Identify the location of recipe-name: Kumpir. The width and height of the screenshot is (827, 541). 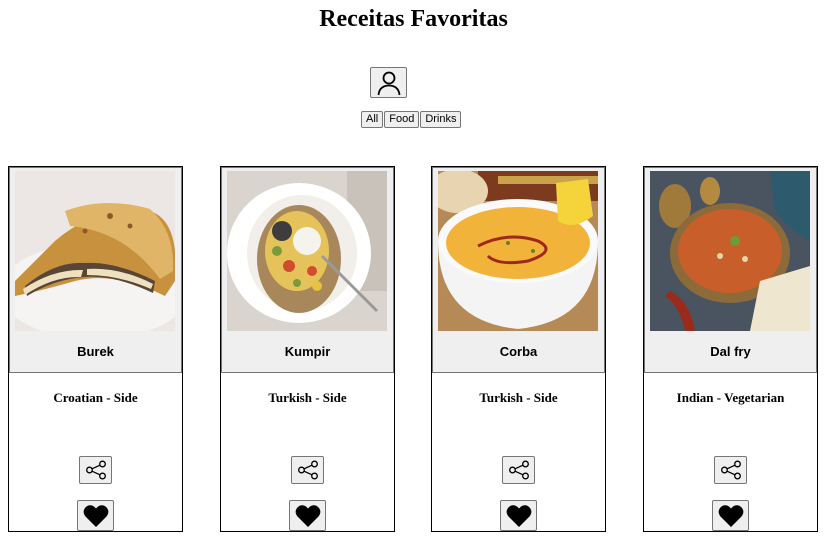
(307, 351).